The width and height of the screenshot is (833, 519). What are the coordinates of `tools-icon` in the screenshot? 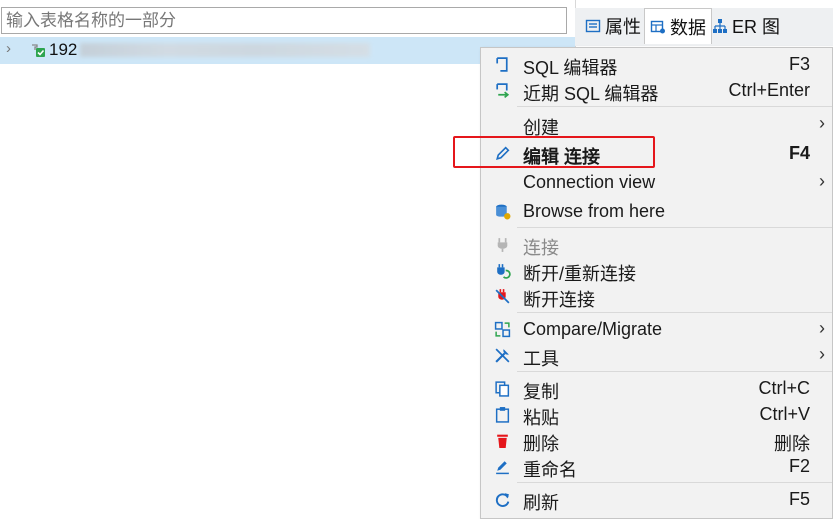 It's located at (502, 355).